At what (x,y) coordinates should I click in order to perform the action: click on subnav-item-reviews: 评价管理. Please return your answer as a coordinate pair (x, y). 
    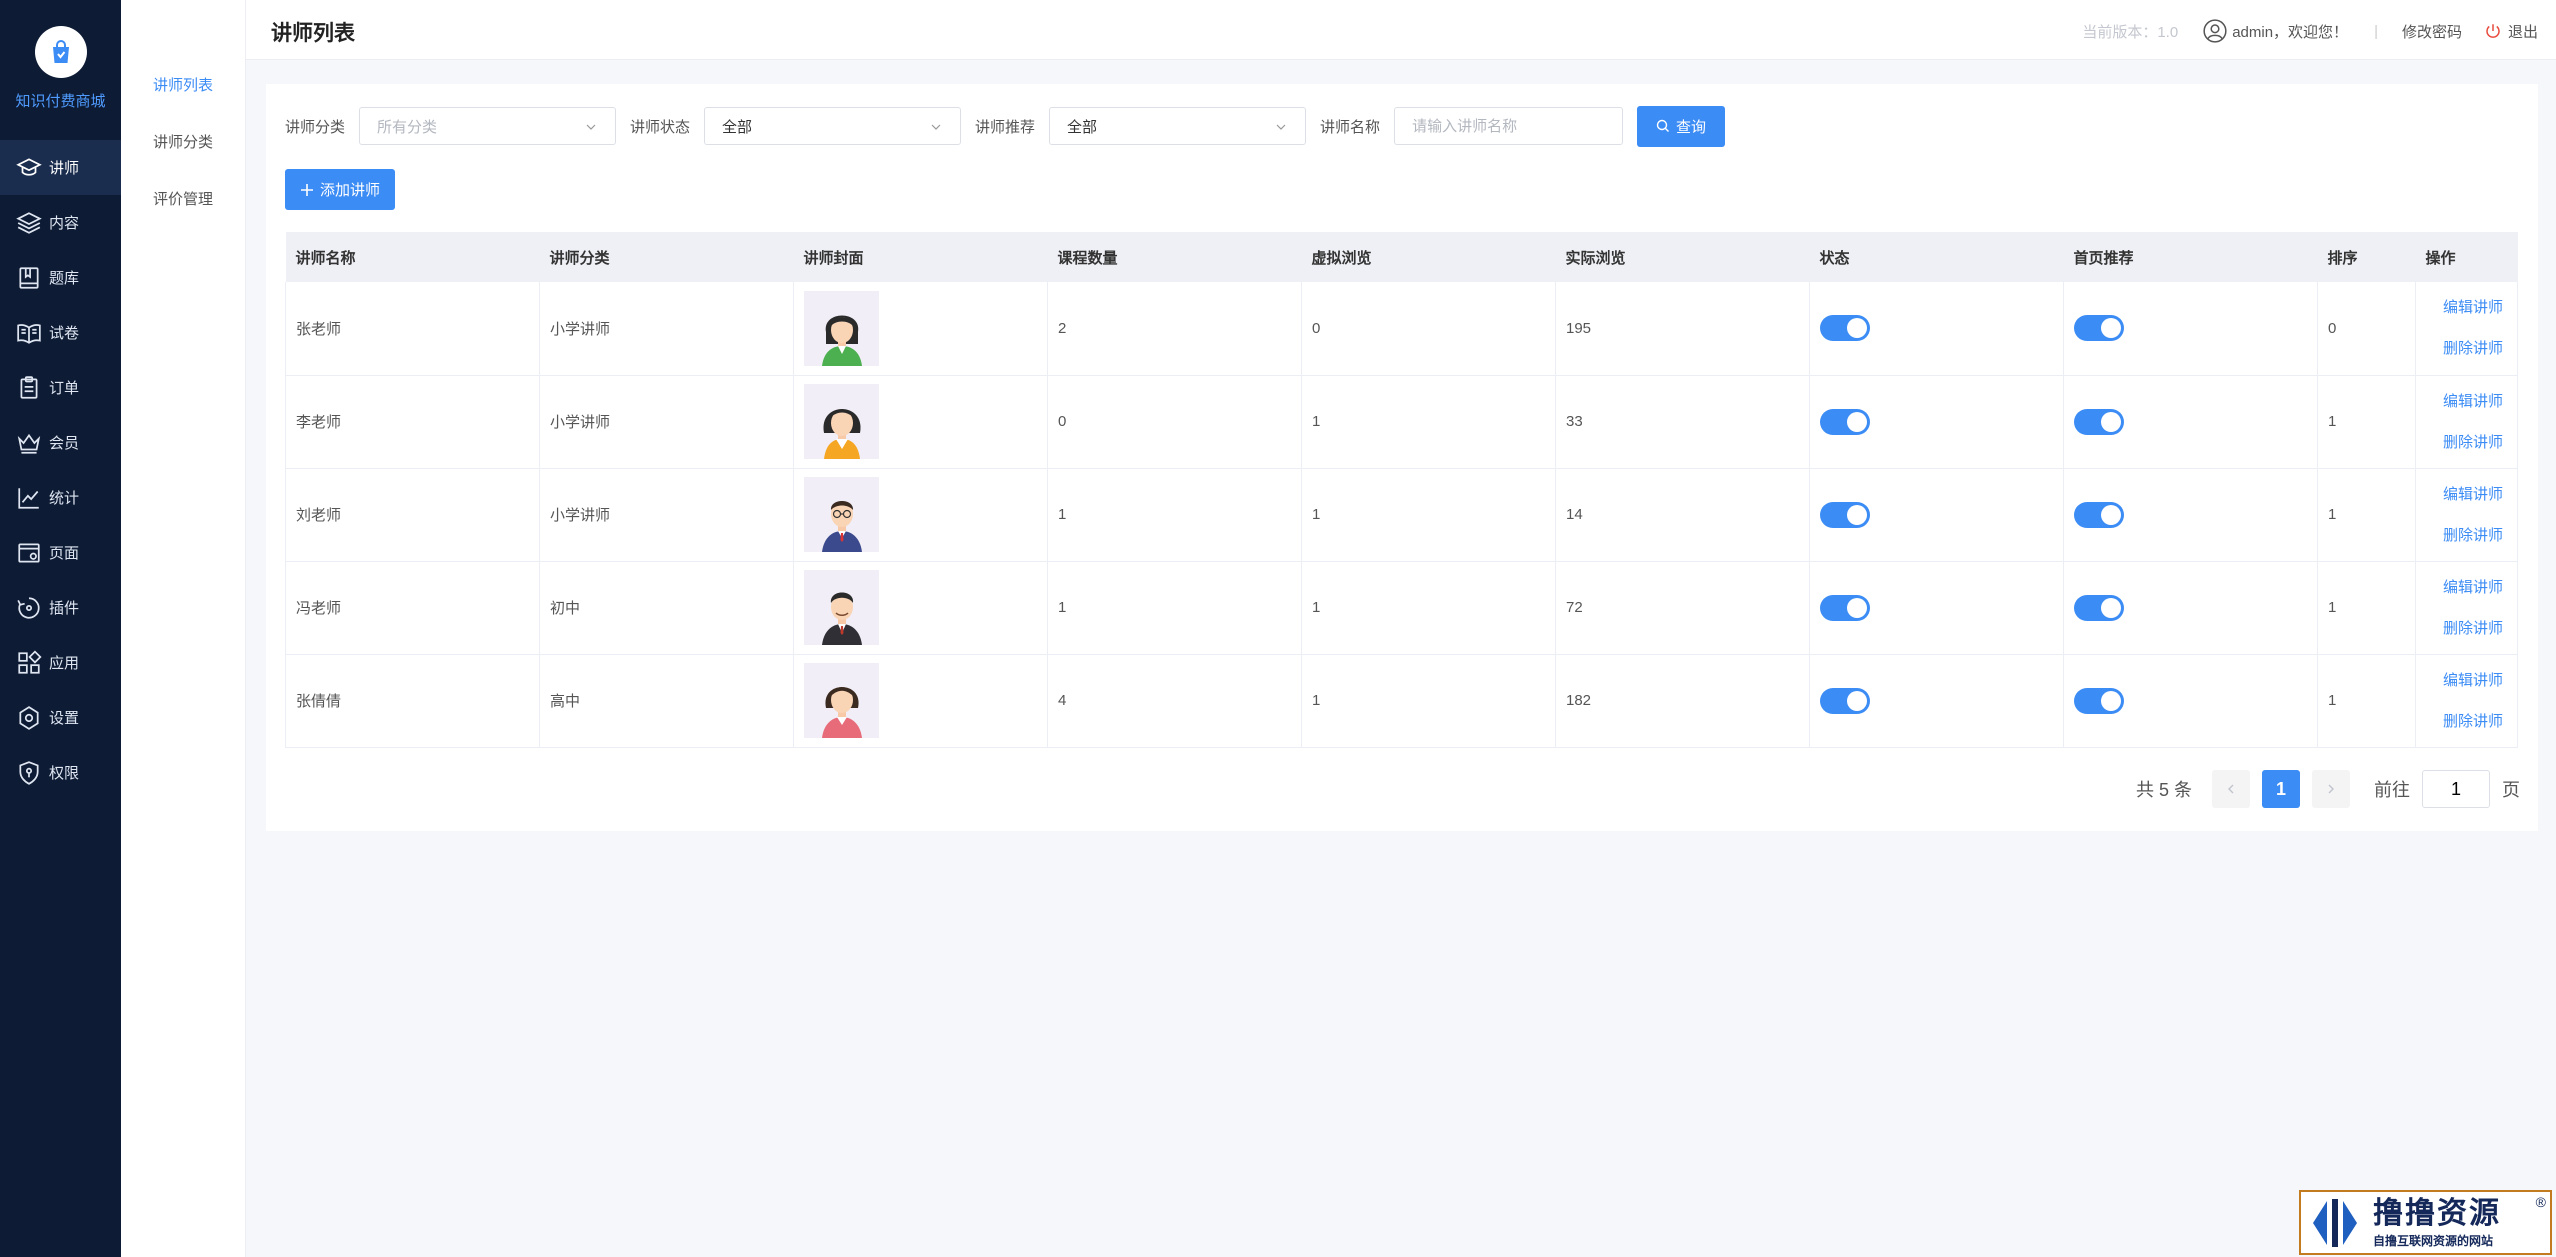
    Looking at the image, I should click on (183, 210).